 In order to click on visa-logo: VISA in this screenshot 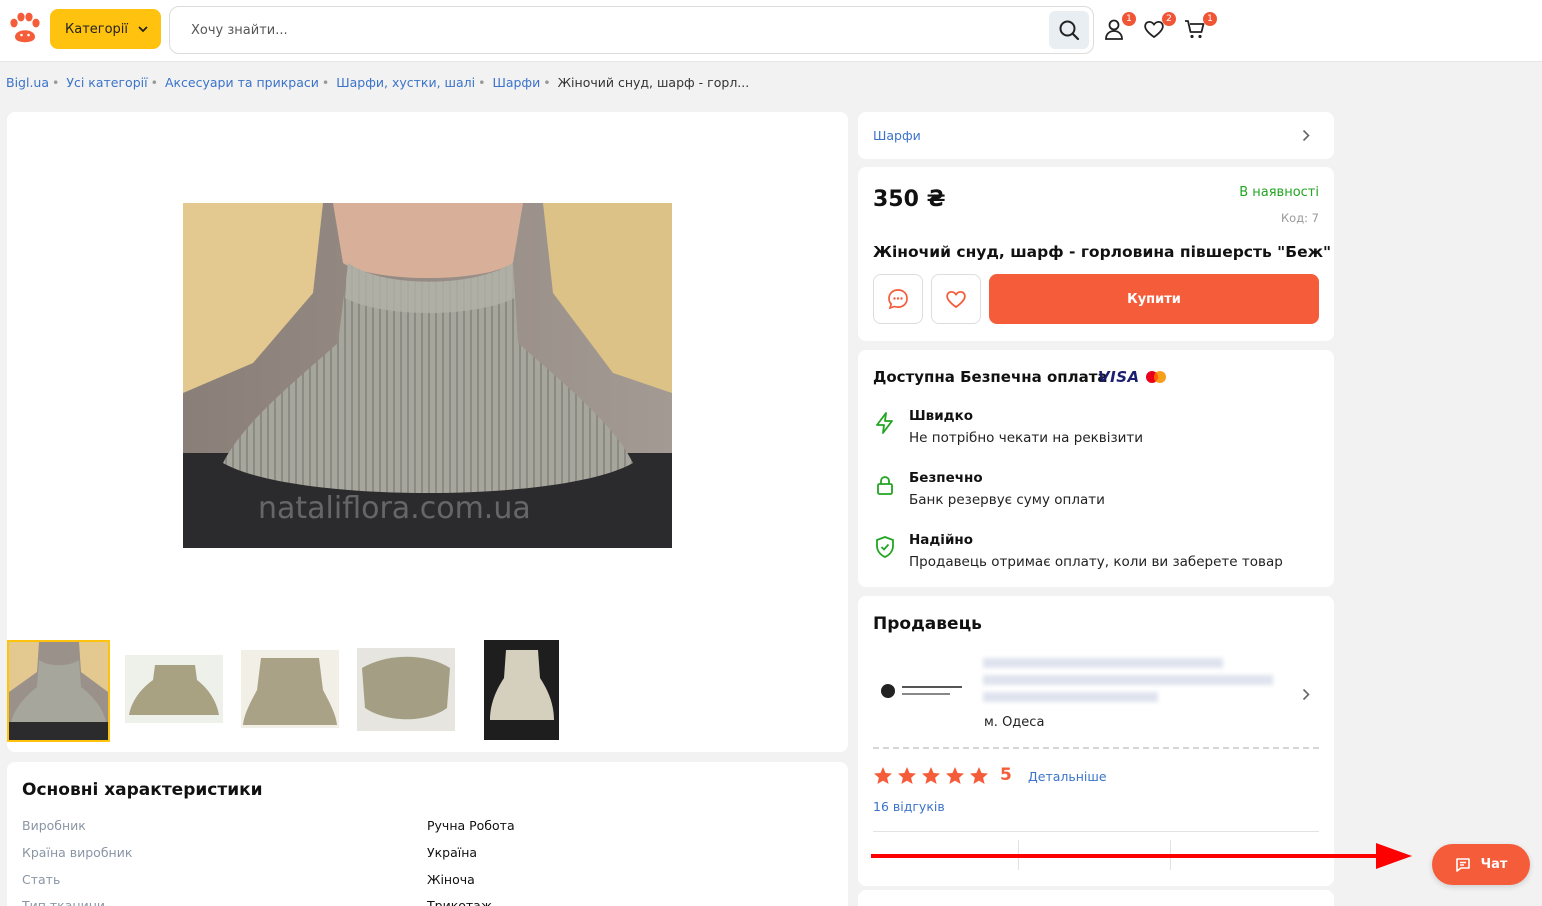, I will do `click(1119, 377)`.